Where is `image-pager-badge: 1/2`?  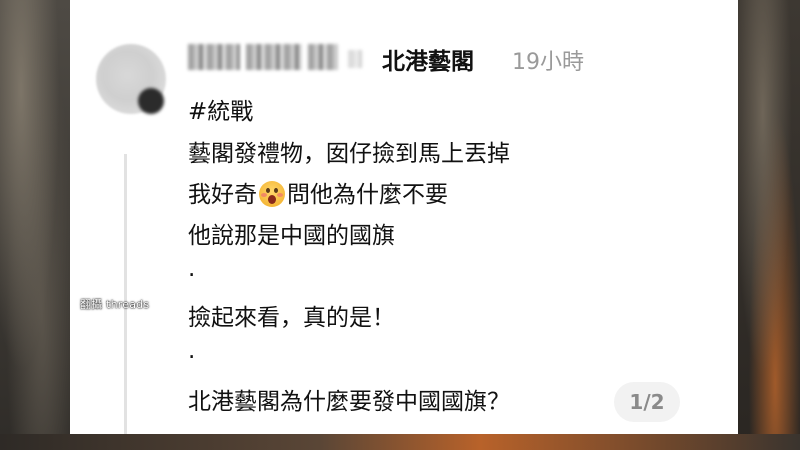
image-pager-badge: 1/2 is located at coordinates (647, 402).